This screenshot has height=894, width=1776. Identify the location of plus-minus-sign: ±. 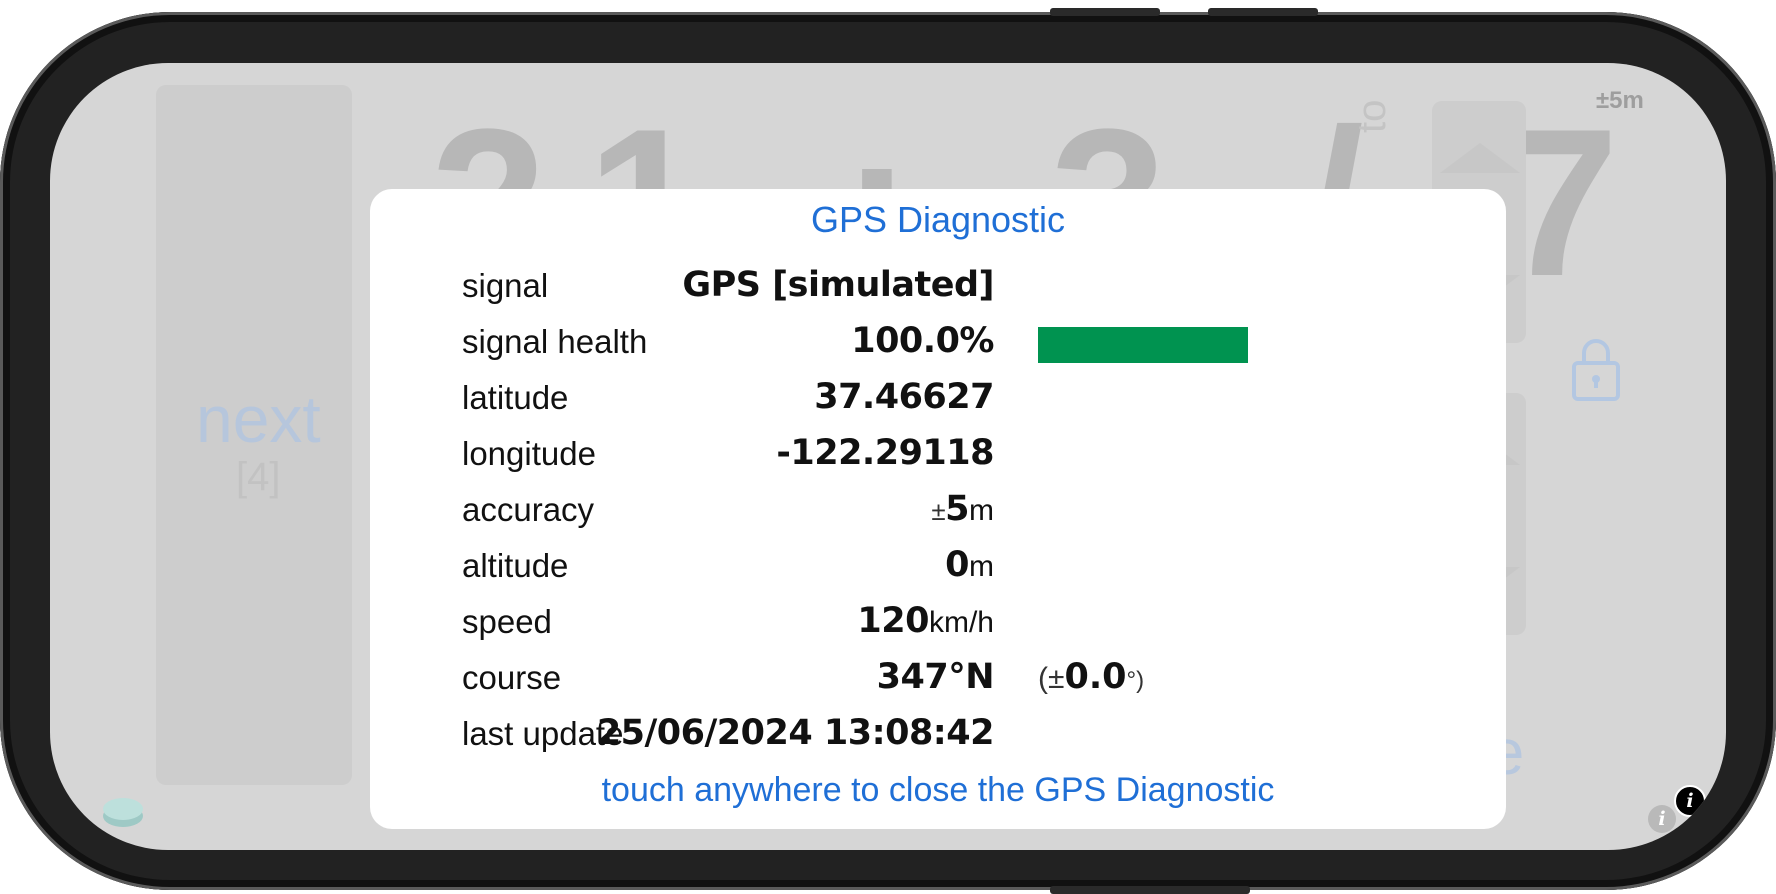
(938, 511).